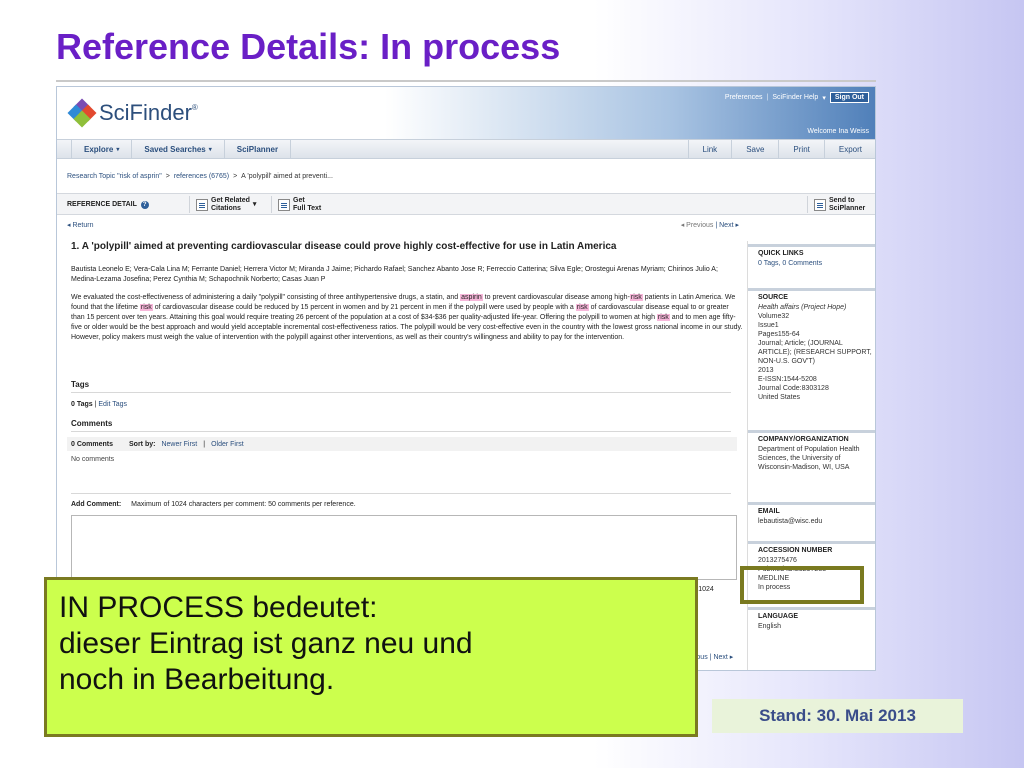 The image size is (1024, 768). I want to click on language-section: LANGUAGE English, so click(811, 619).